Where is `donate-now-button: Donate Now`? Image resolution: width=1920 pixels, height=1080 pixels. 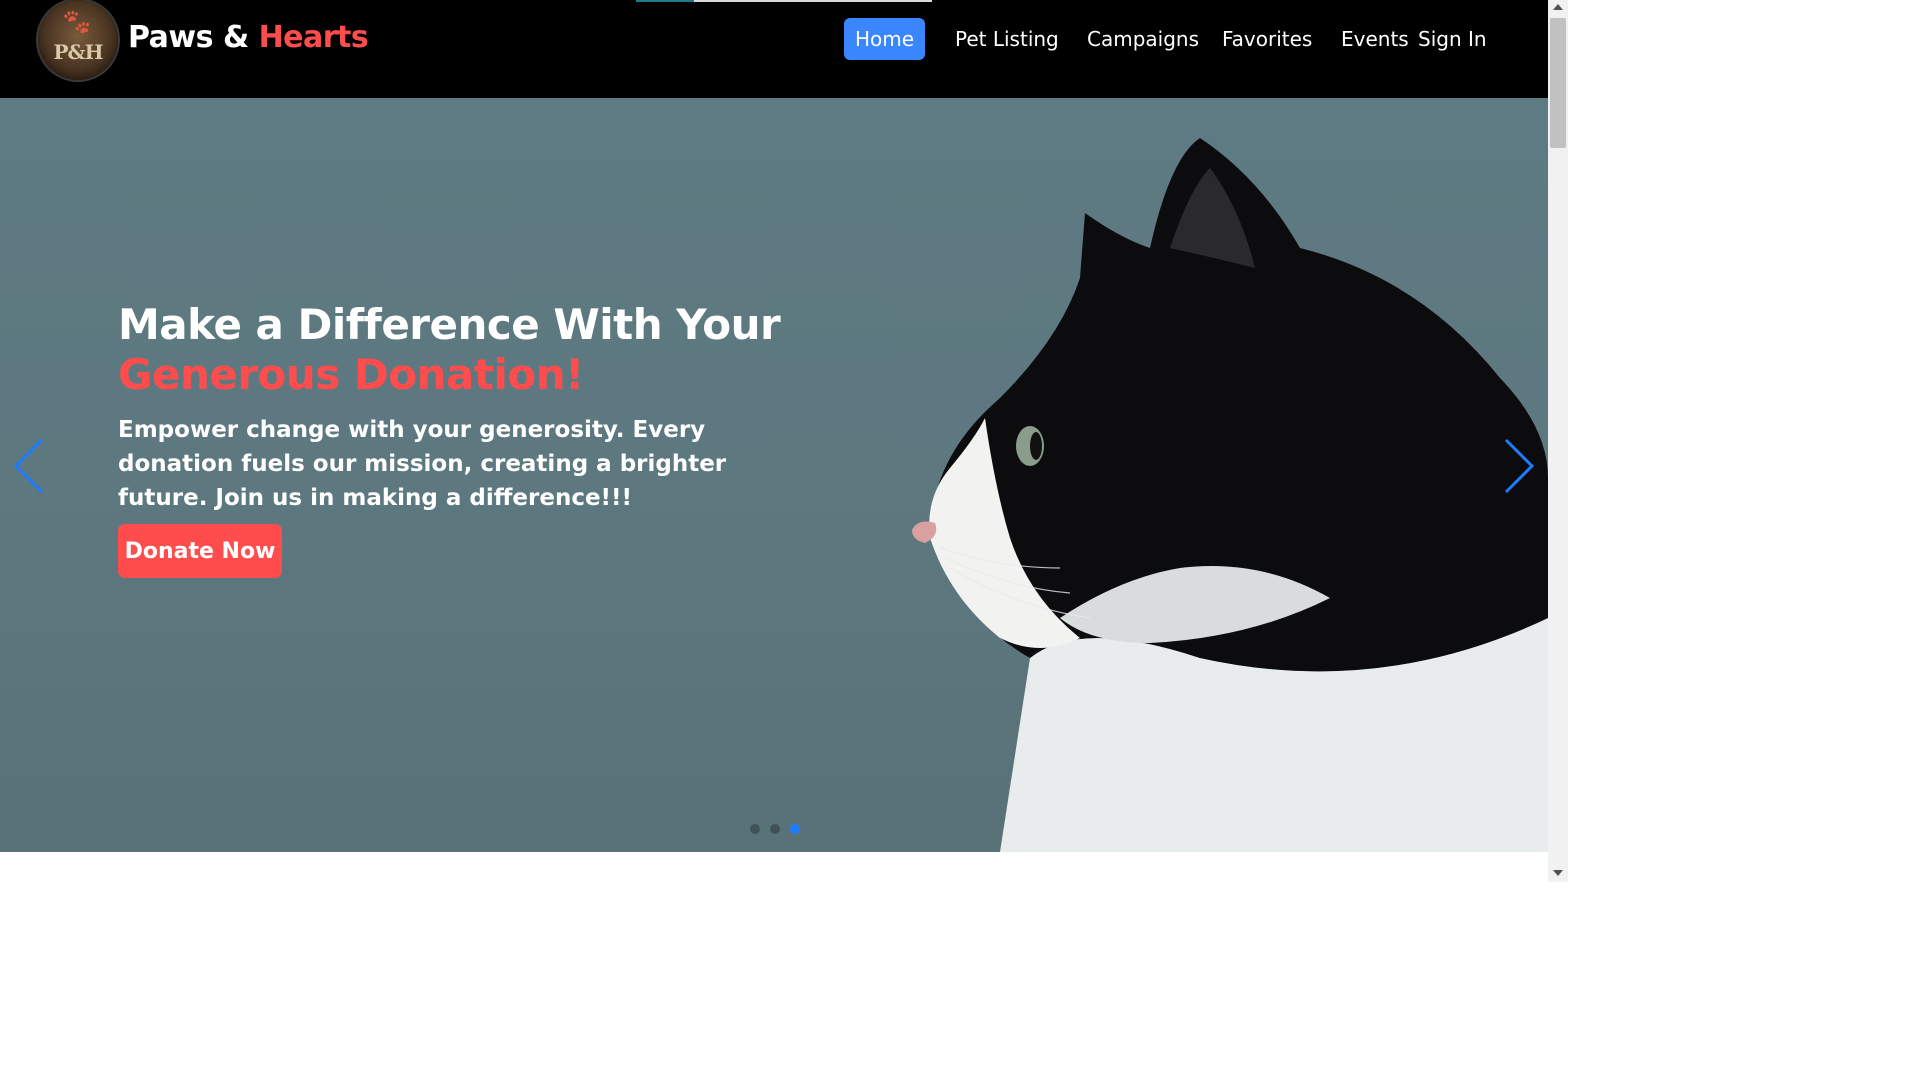 donate-now-button: Donate Now is located at coordinates (200, 551).